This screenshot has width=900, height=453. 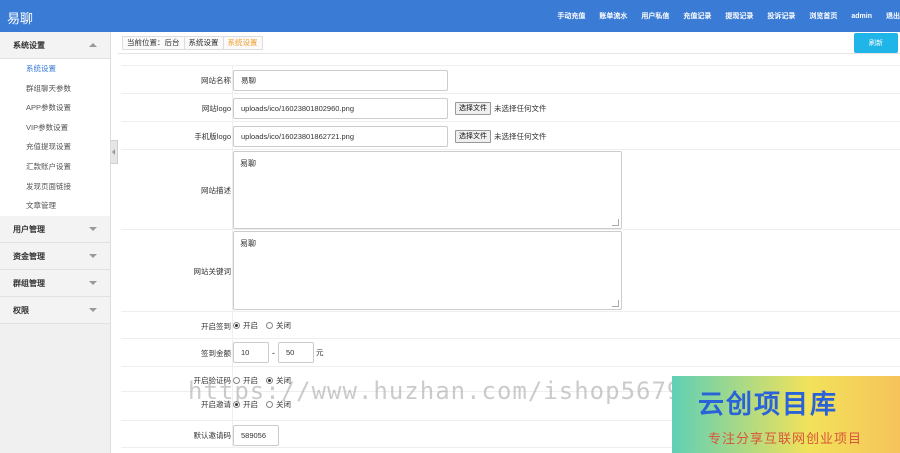 I want to click on captcha-off-radio: 关闭, so click(x=278, y=380).